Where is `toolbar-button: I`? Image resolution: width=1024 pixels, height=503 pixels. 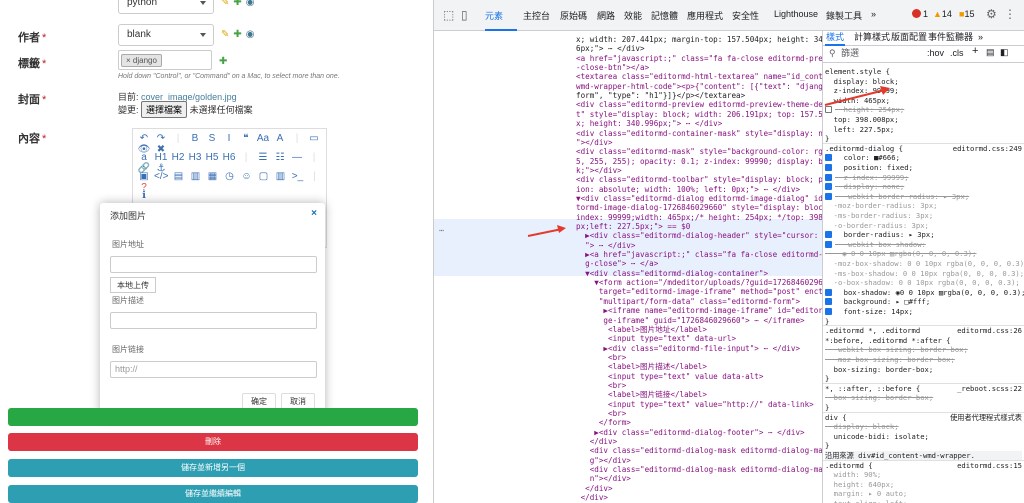 toolbar-button: I is located at coordinates (229, 138).